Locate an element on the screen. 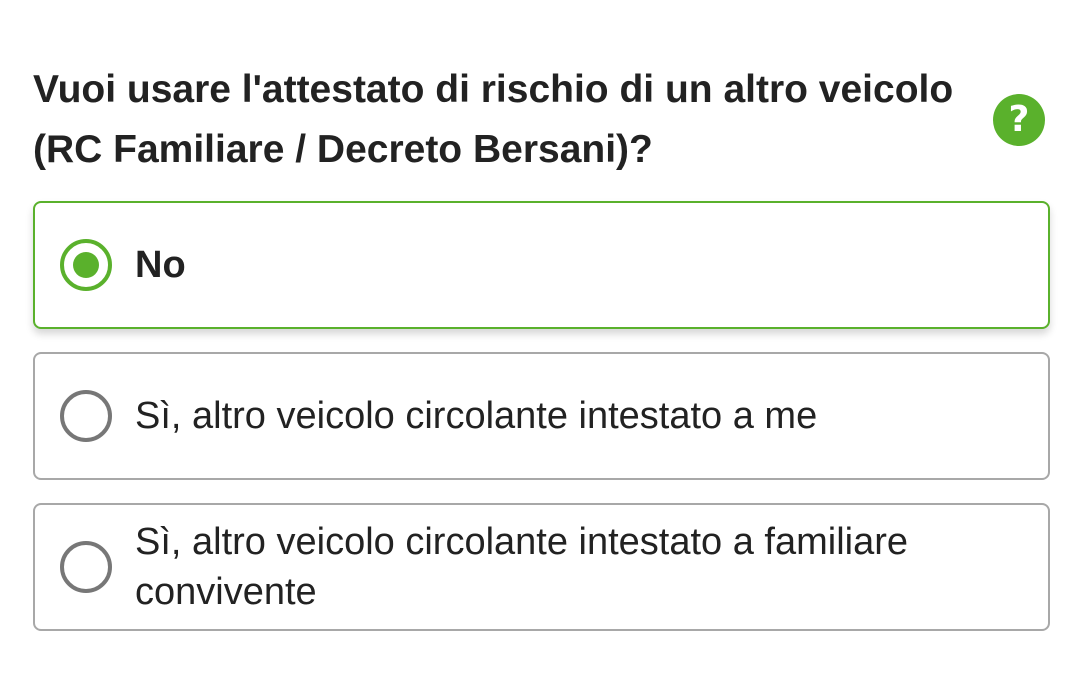 The height and width of the screenshot is (688, 1080). radio-dot is located at coordinates (86, 265).